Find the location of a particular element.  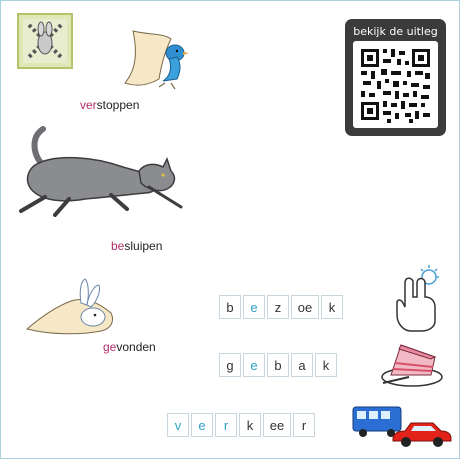

letter-cell: g is located at coordinates (230, 365).